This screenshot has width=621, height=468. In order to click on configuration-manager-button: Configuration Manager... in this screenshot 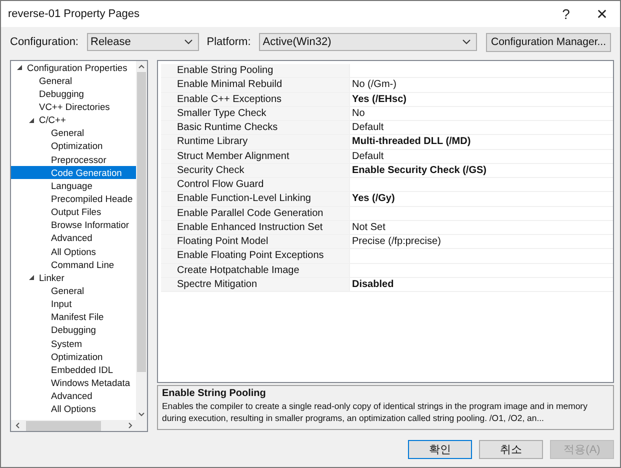, I will do `click(548, 42)`.